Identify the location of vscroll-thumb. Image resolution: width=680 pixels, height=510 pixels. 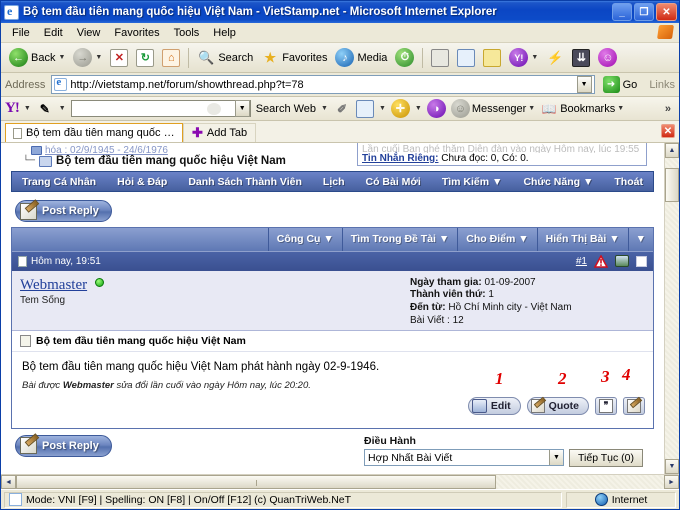
(672, 185).